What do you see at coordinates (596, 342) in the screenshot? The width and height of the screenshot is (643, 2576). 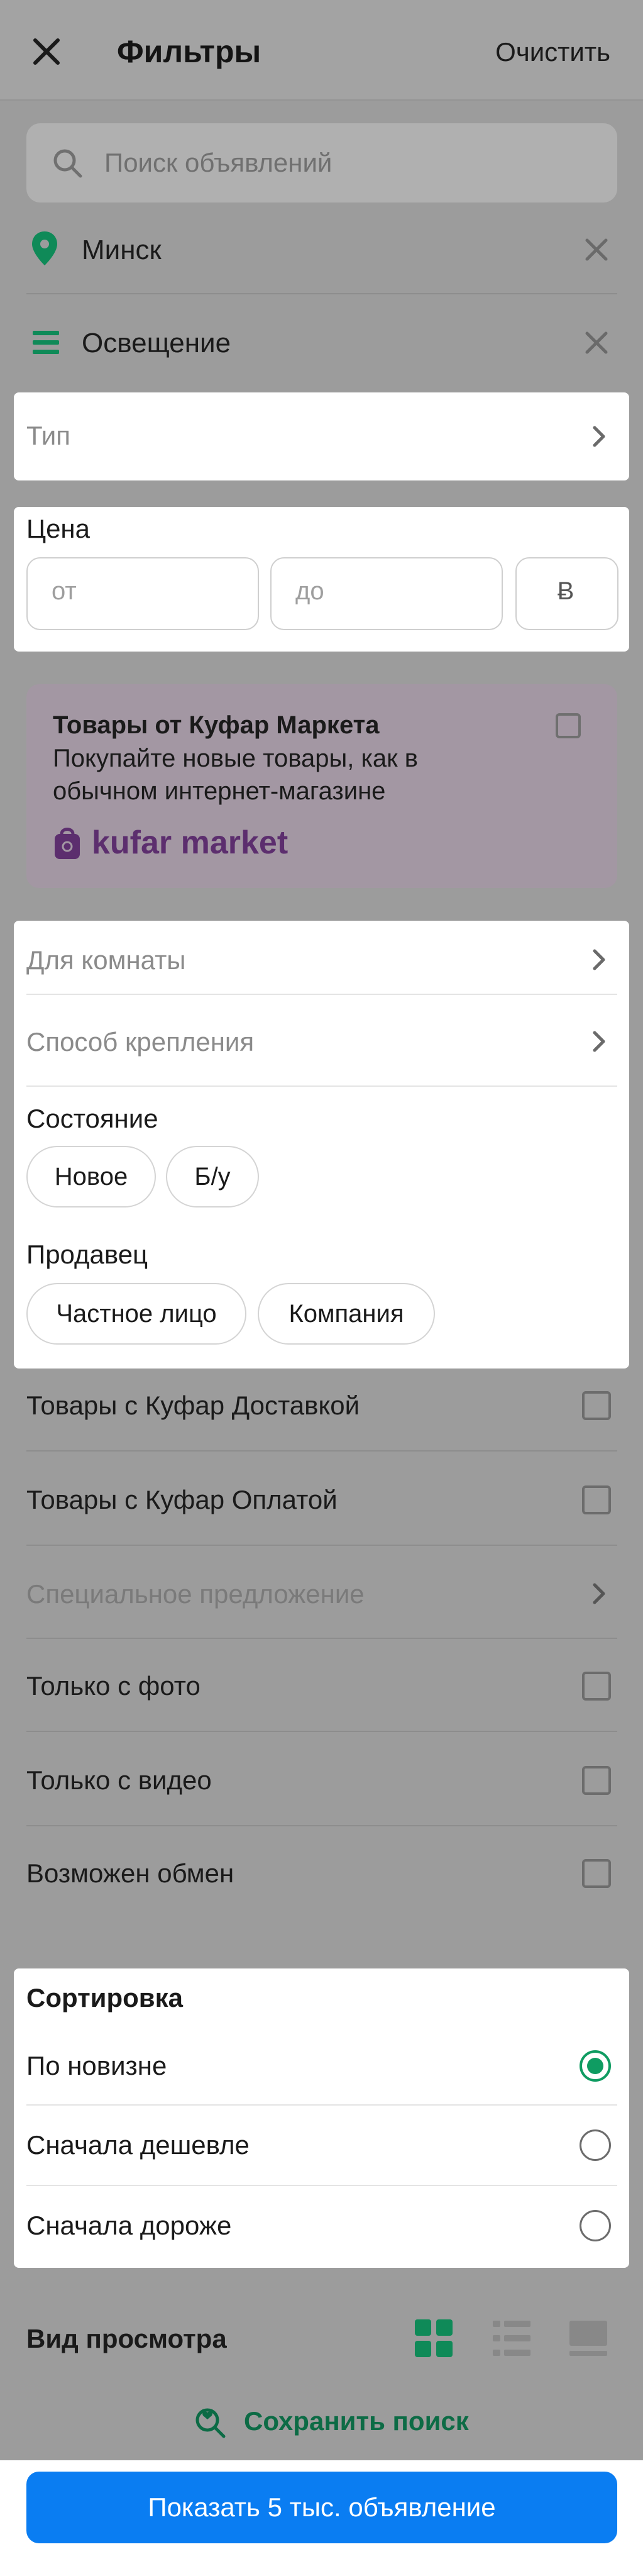 I see `clear-category-icon` at bounding box center [596, 342].